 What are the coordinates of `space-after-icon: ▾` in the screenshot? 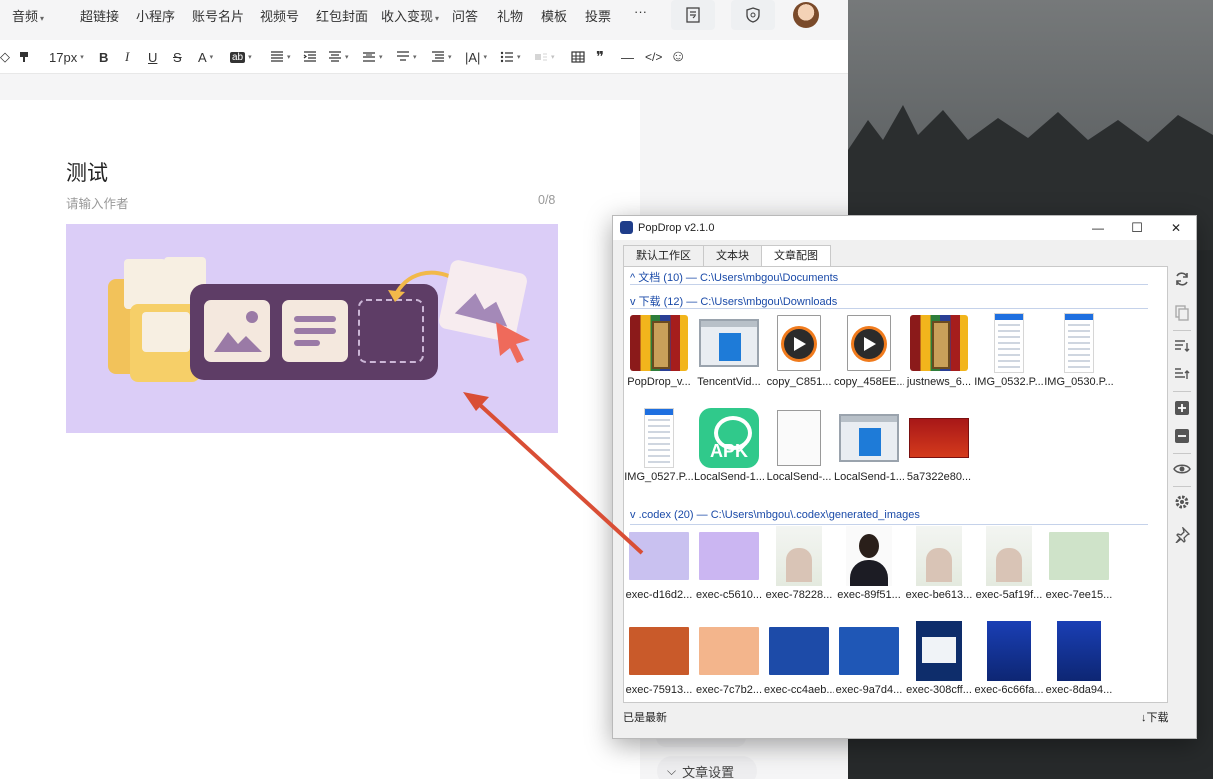 It's located at (441, 57).